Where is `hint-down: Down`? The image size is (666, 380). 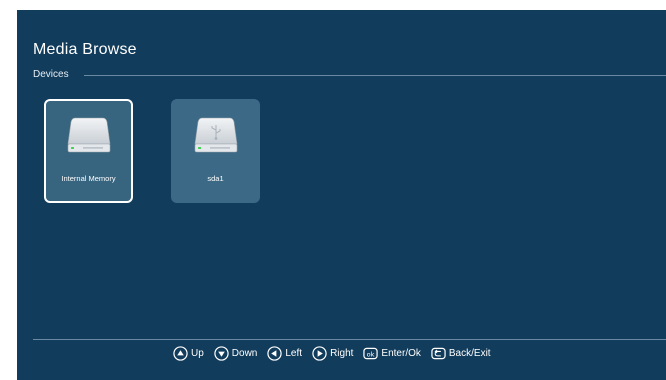
hint-down: Down is located at coordinates (236, 353).